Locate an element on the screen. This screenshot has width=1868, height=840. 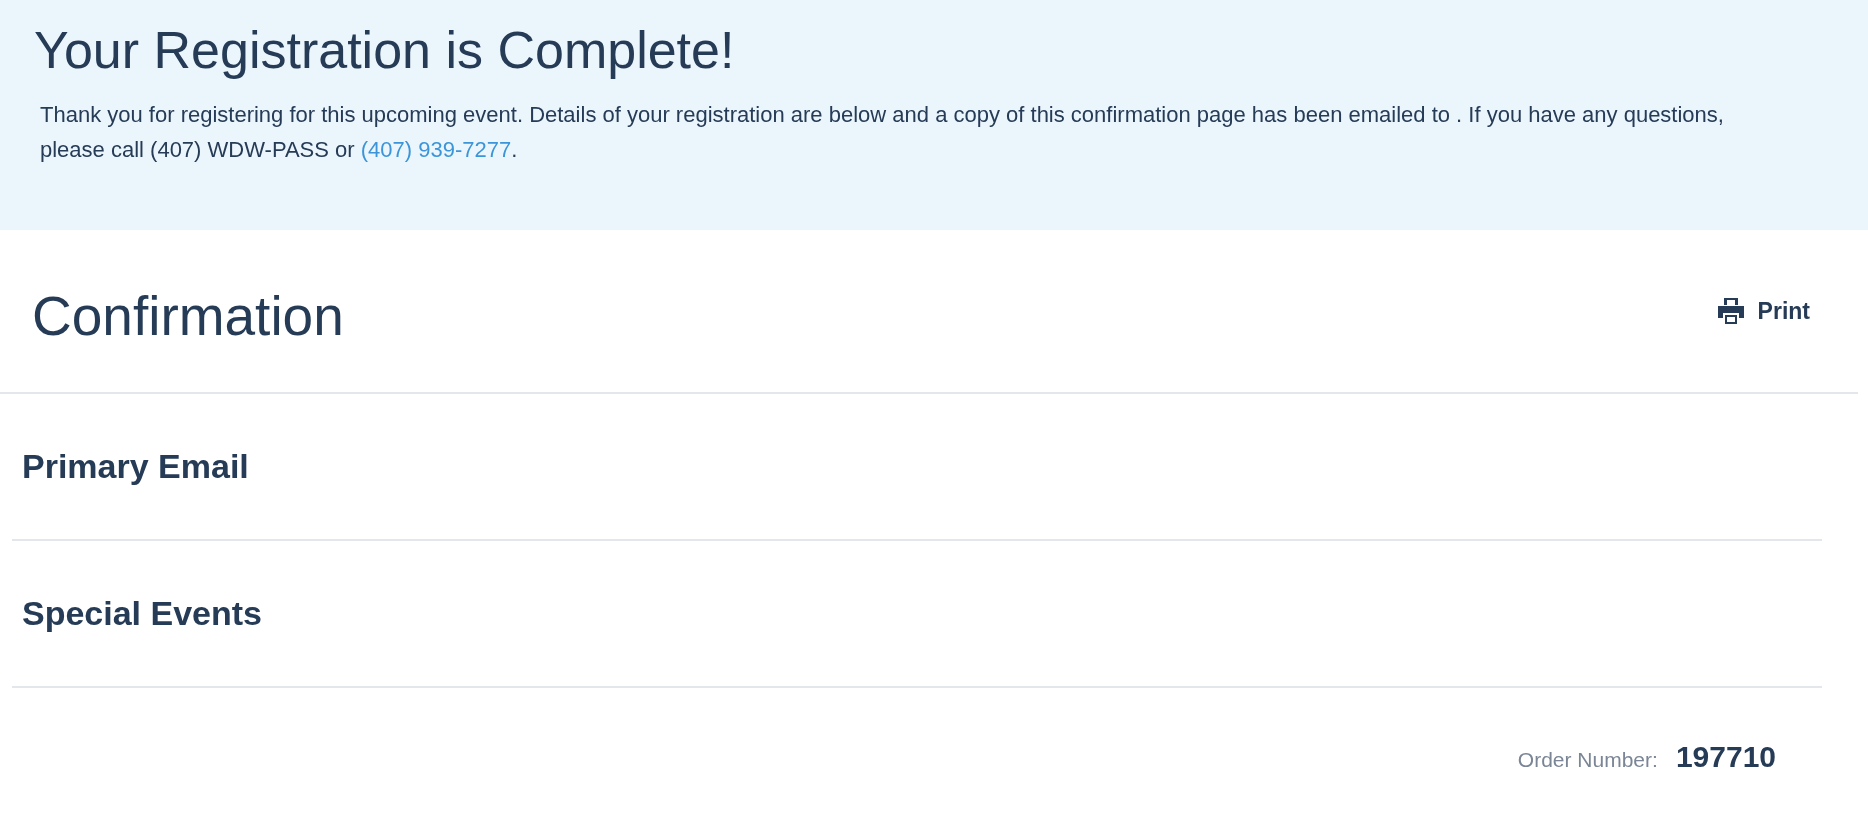
confirmation-message: Thank you for registering for this upcoming event. Details of your registration are below and a copy of this confirmation page has been emailed to . If you have any questions, please call (407) WDW-PASS or (407) 939-7277. is located at coordinates (882, 133).